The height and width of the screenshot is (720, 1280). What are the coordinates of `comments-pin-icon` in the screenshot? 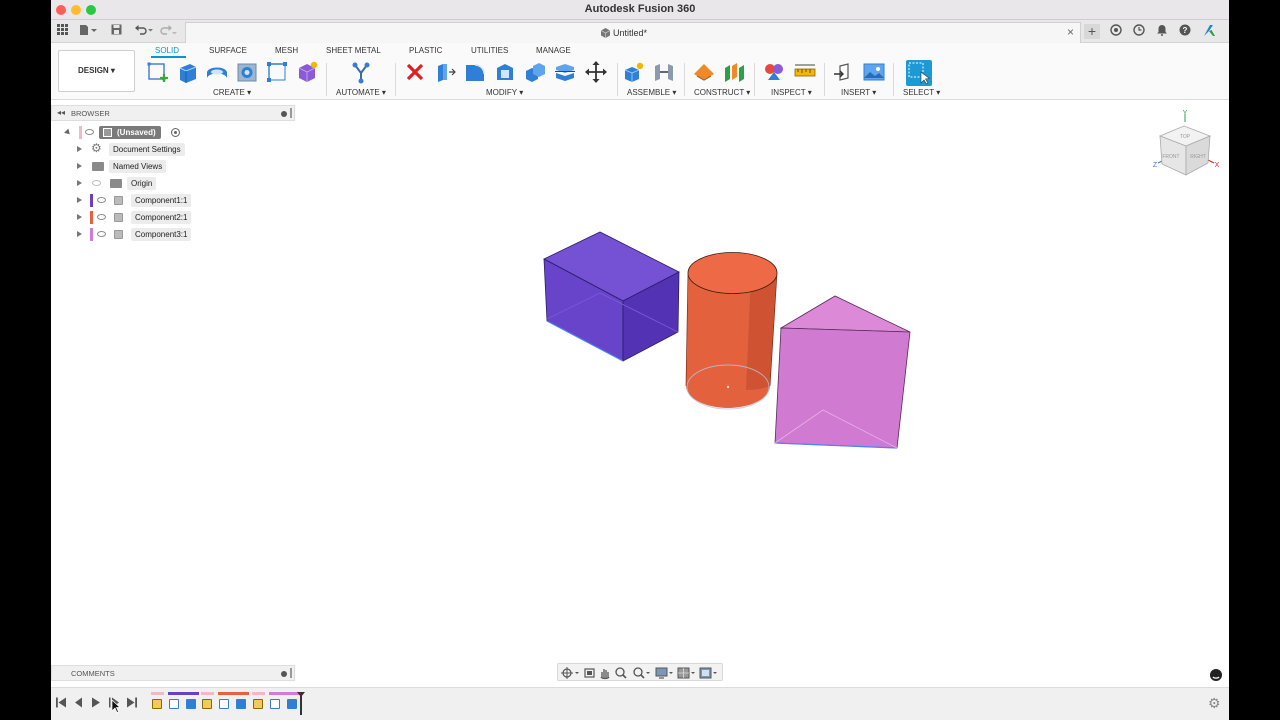 It's located at (284, 674).